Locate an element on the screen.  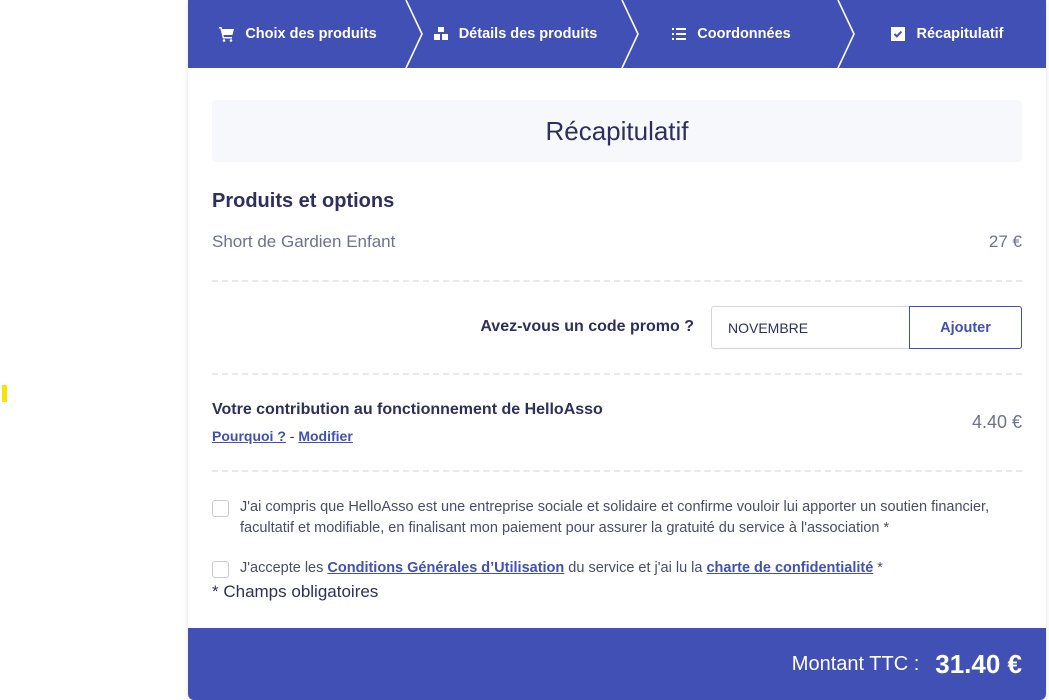
products-section-title: Produits et options is located at coordinates (303, 201).